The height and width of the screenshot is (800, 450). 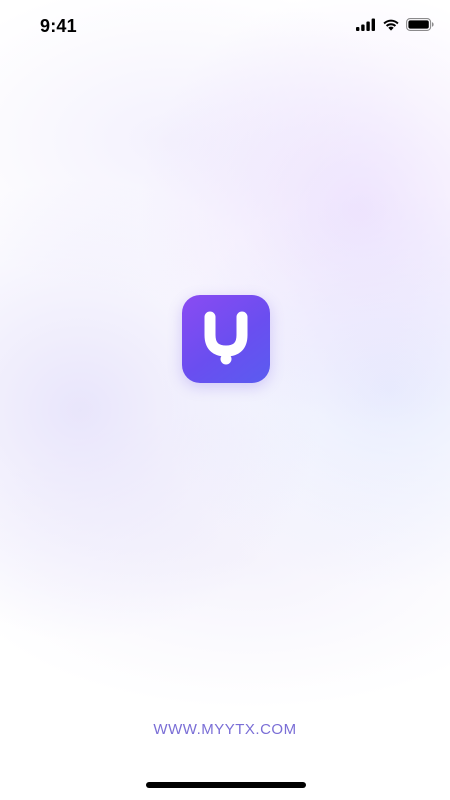 I want to click on app-logo-icon, so click(x=226, y=339).